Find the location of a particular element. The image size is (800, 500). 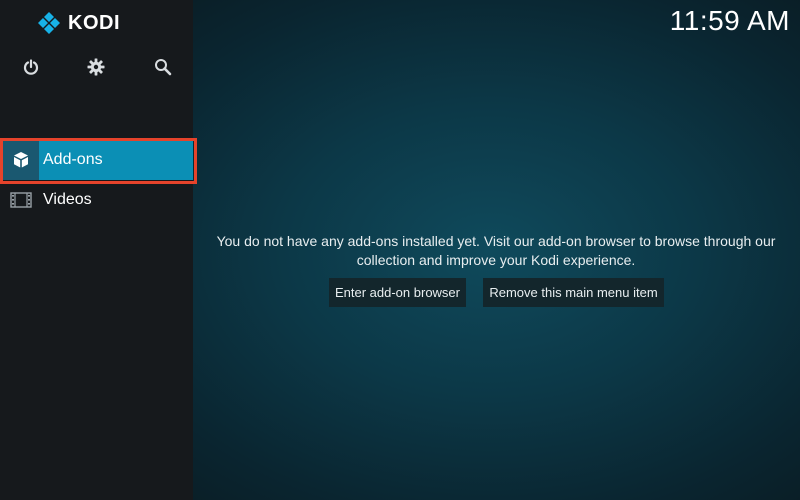

sidebar-item-label: Add-ons is located at coordinates (73, 159).